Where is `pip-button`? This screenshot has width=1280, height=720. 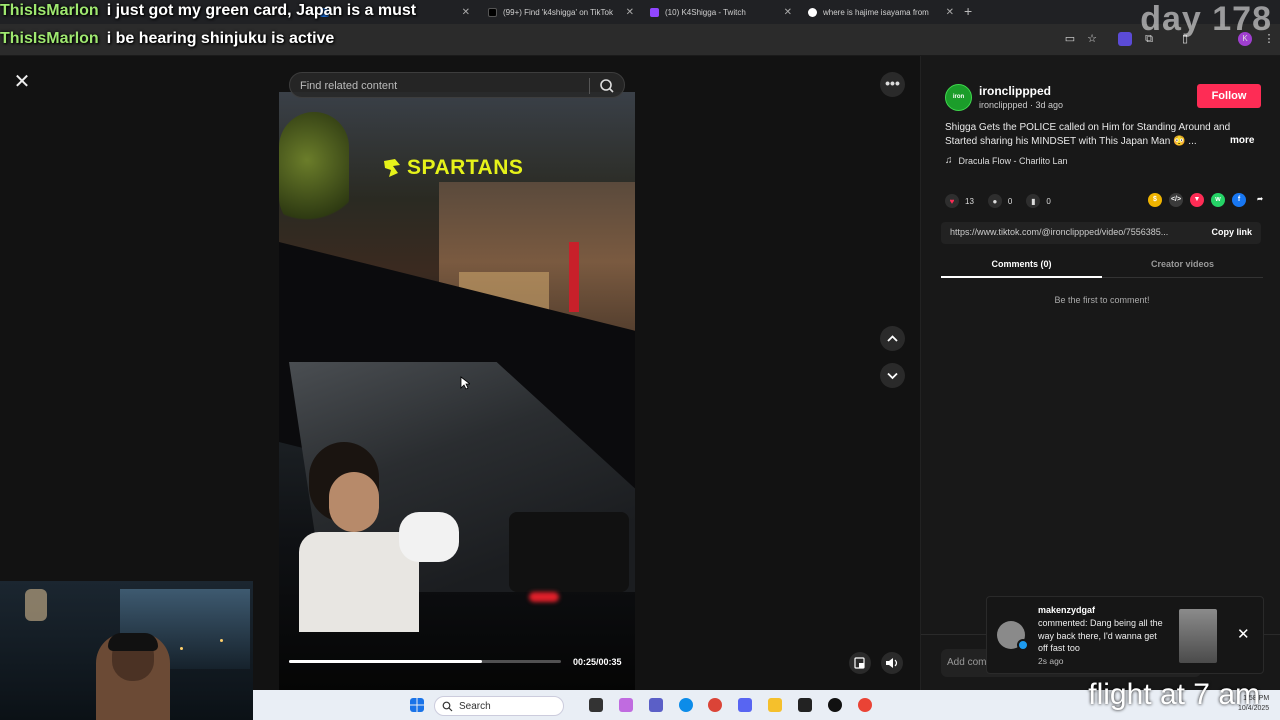
pip-button is located at coordinates (860, 663).